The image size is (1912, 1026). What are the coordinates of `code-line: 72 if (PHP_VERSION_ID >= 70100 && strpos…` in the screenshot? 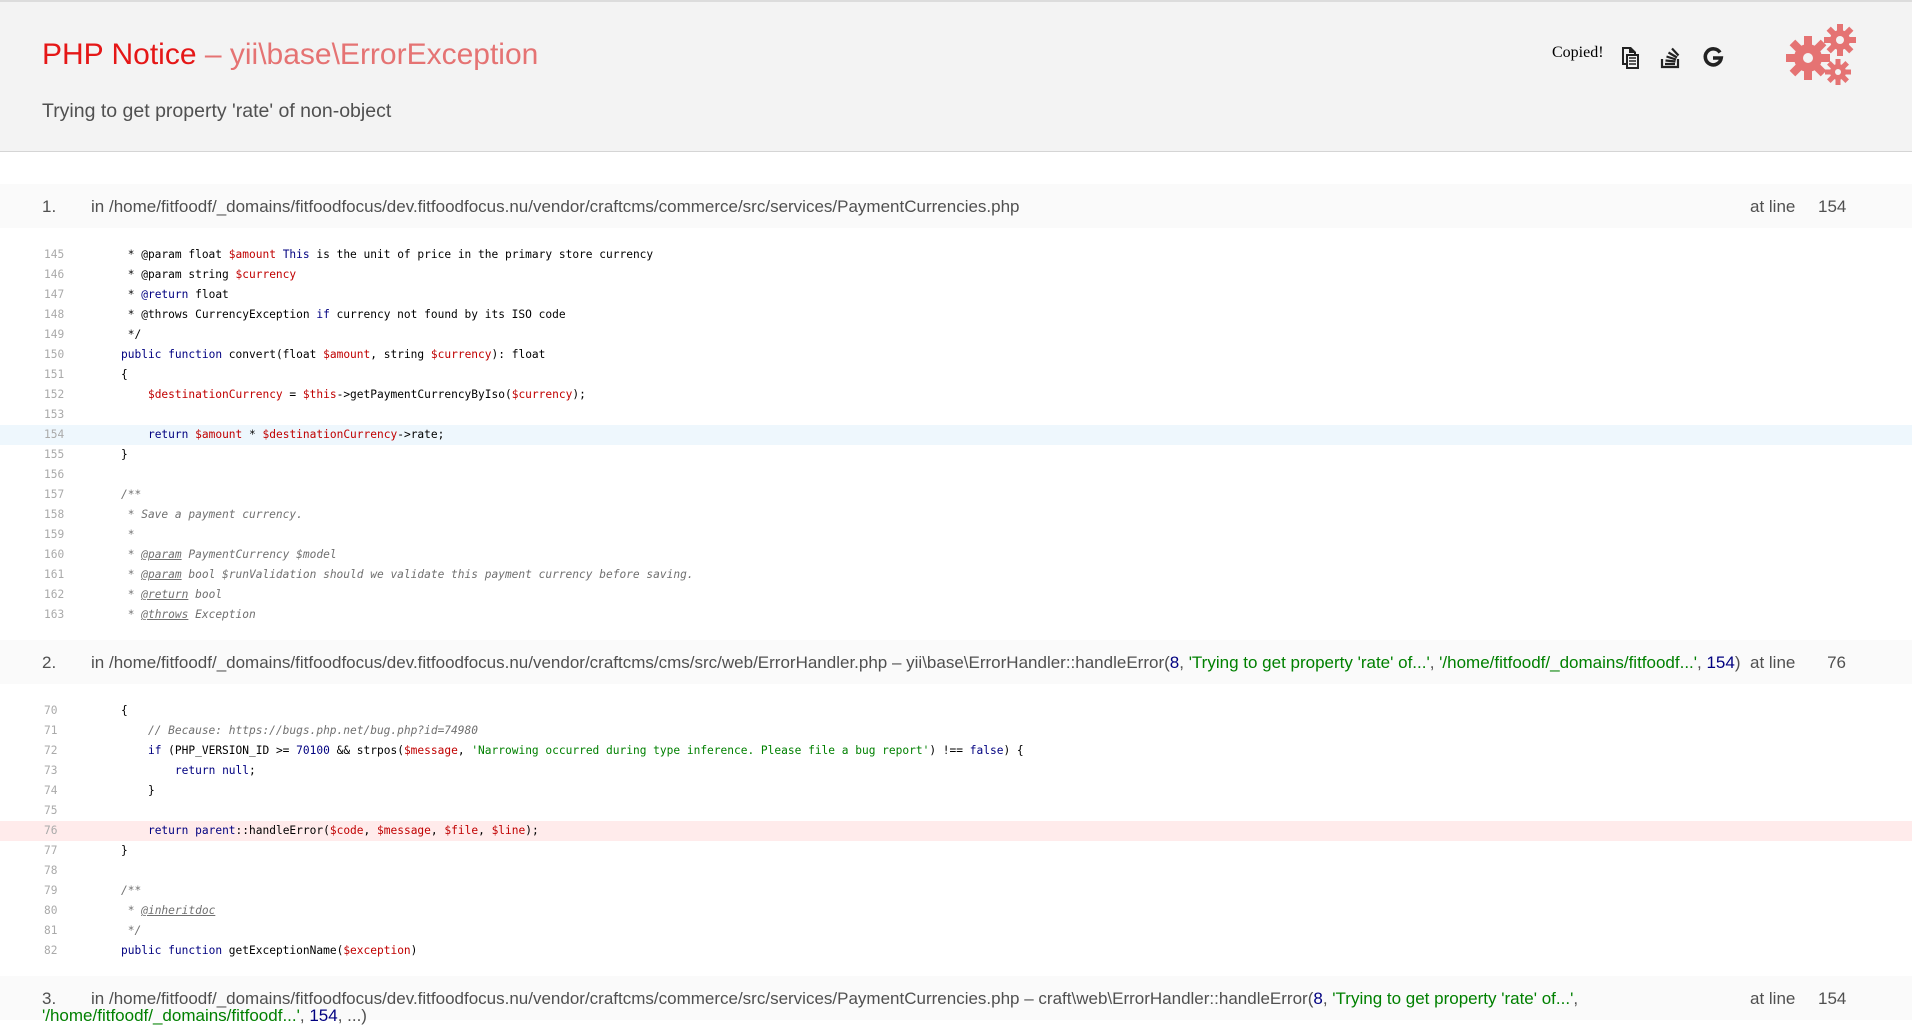 It's located at (534, 750).